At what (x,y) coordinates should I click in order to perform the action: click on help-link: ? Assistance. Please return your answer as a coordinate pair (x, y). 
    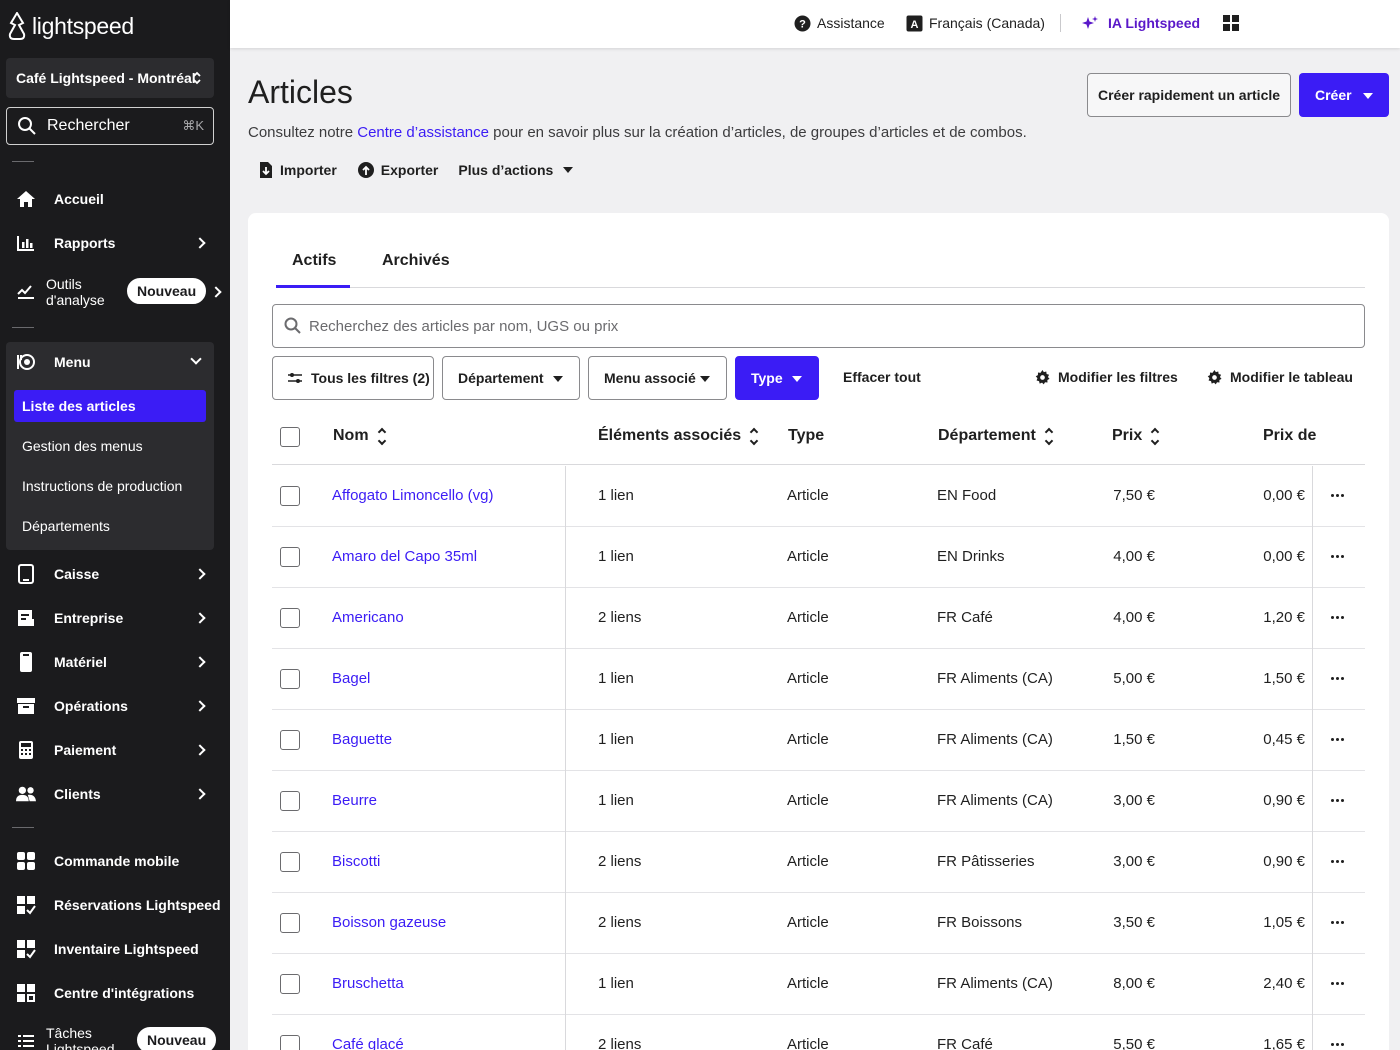
    Looking at the image, I should click on (839, 23).